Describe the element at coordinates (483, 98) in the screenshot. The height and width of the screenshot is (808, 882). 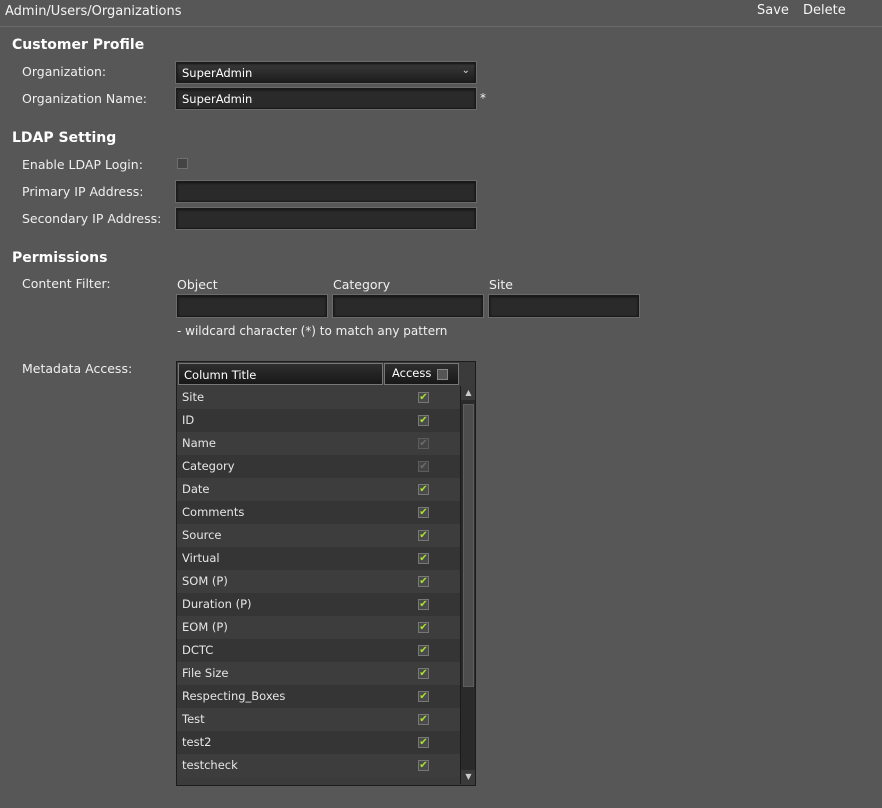
I see `required-marker: *` at that location.